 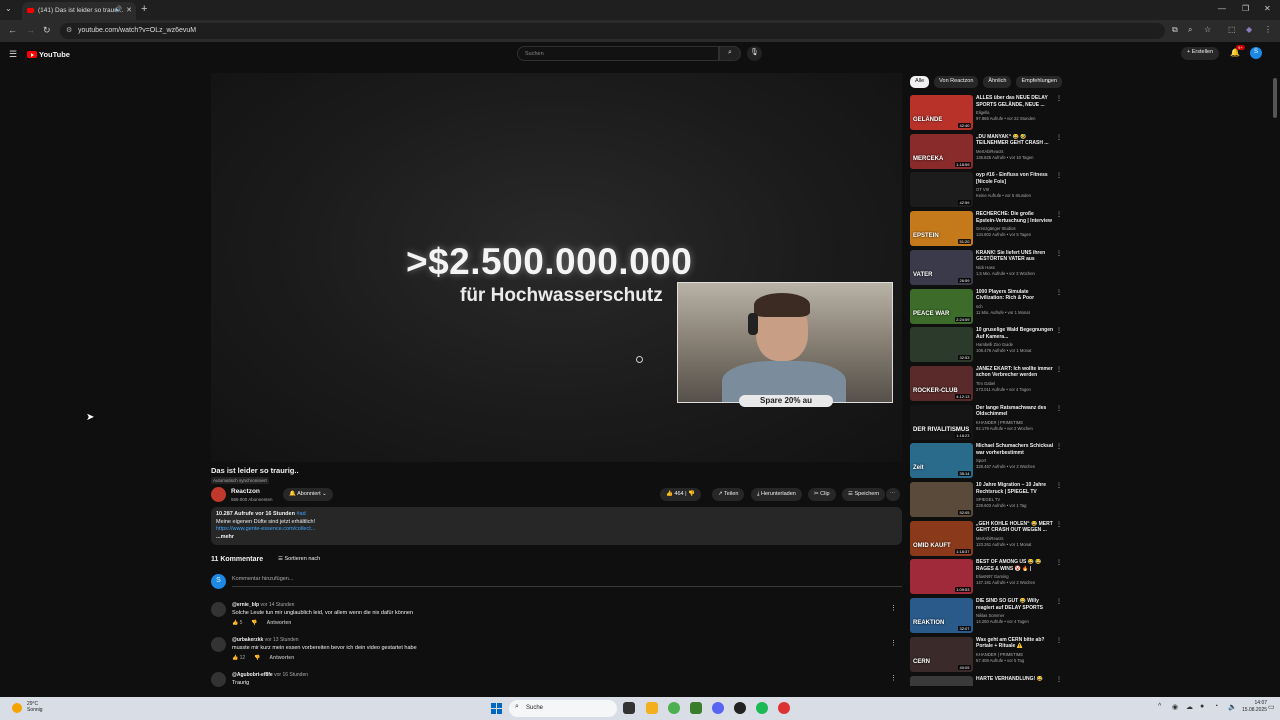 What do you see at coordinates (893, 494) in the screenshot?
I see `more-actions-button: ⋯` at bounding box center [893, 494].